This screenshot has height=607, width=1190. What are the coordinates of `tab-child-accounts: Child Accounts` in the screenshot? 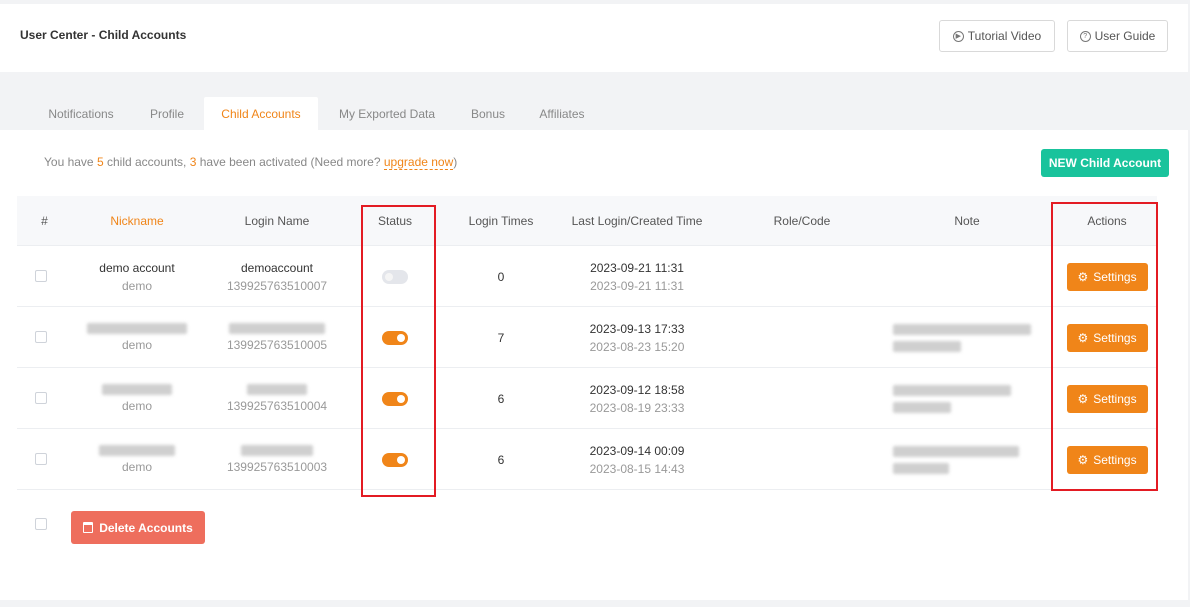 It's located at (261, 113).